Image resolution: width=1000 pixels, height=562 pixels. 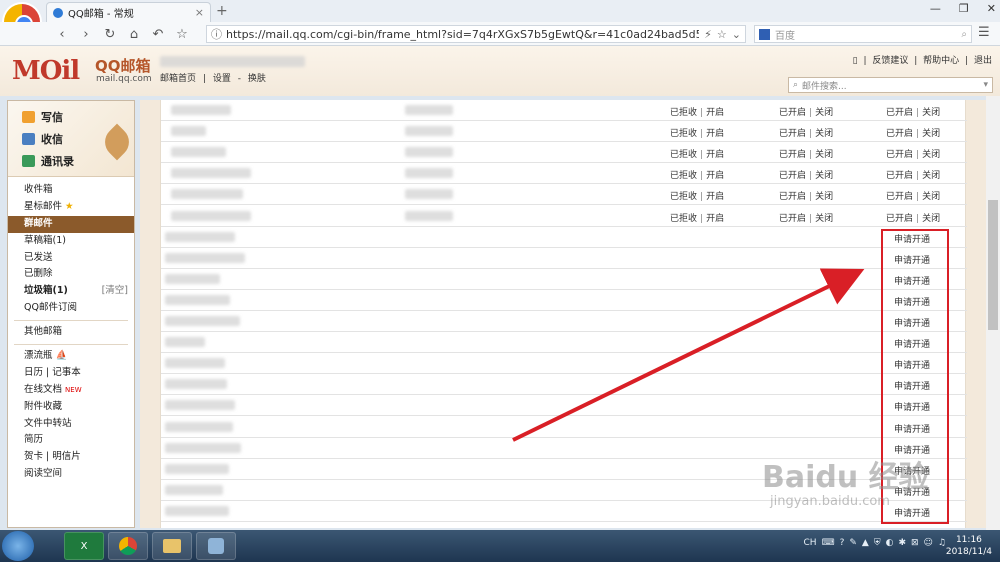 What do you see at coordinates (736, 34) in the screenshot?
I see `chevron-down-icon: ⌄` at bounding box center [736, 34].